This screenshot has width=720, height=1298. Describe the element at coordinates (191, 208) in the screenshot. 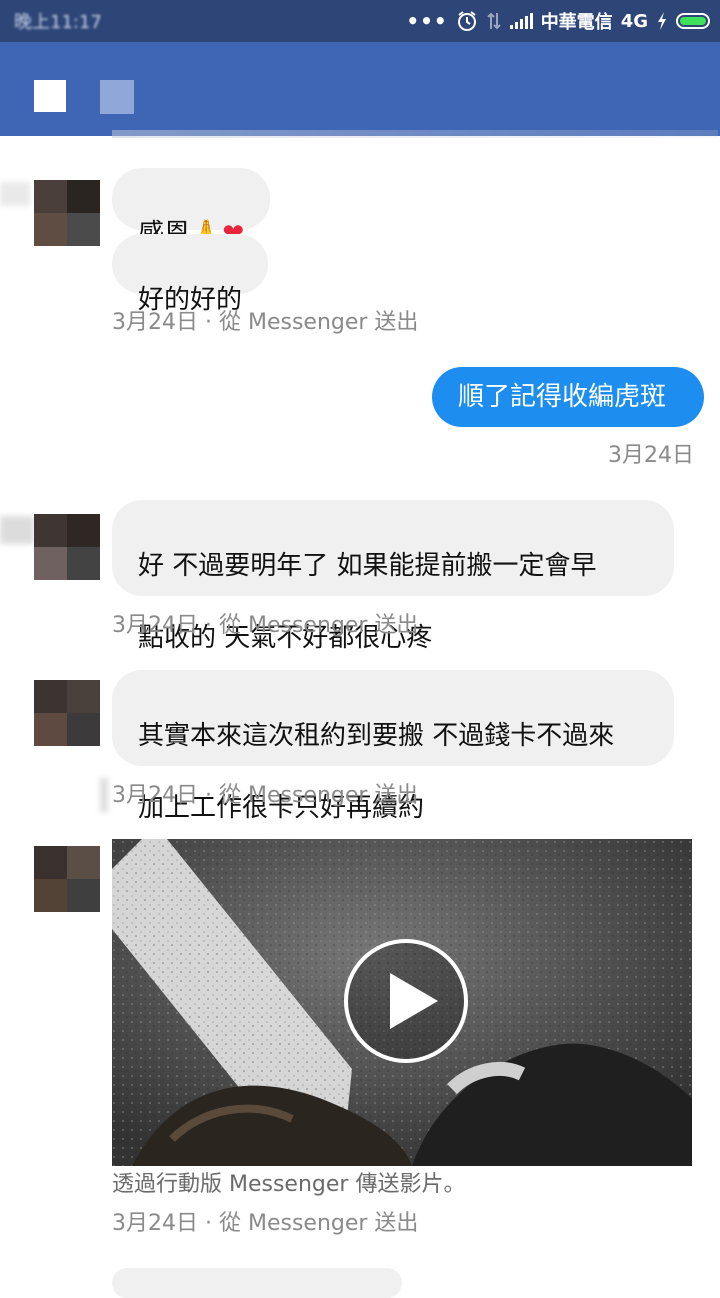

I see `message-bubble: 感恩🙏❤` at that location.